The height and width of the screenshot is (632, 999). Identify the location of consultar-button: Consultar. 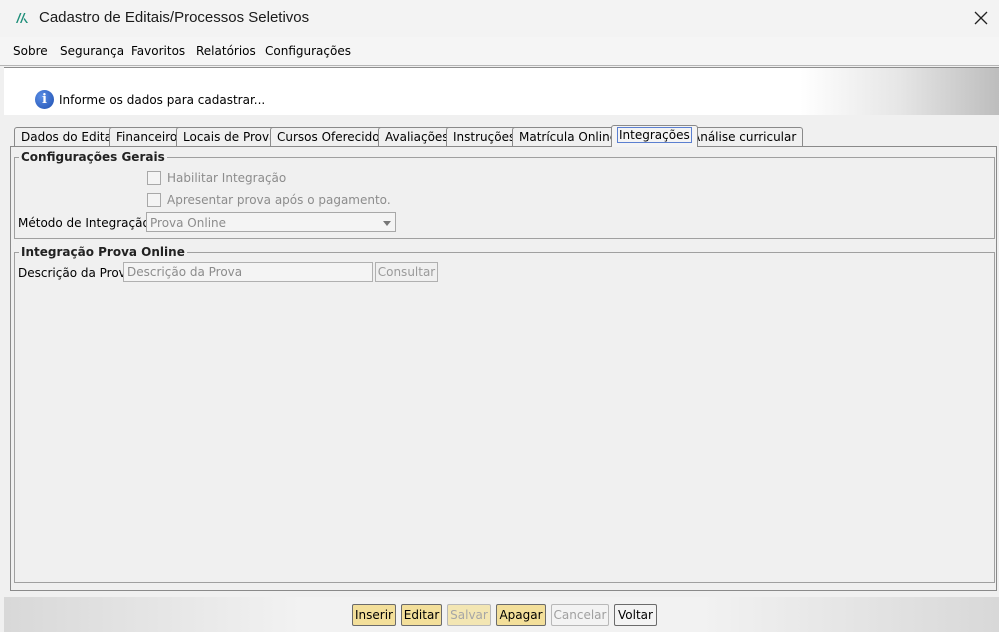
(406, 272).